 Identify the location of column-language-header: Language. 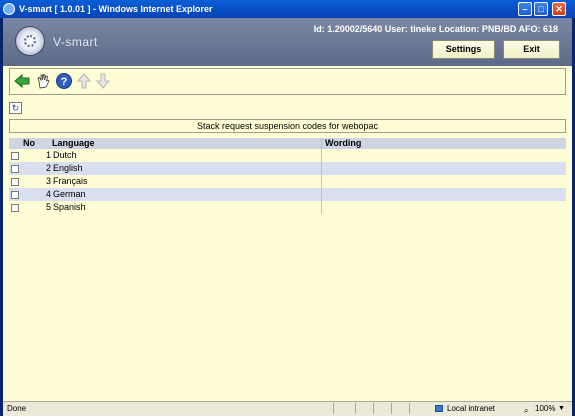
(73, 143).